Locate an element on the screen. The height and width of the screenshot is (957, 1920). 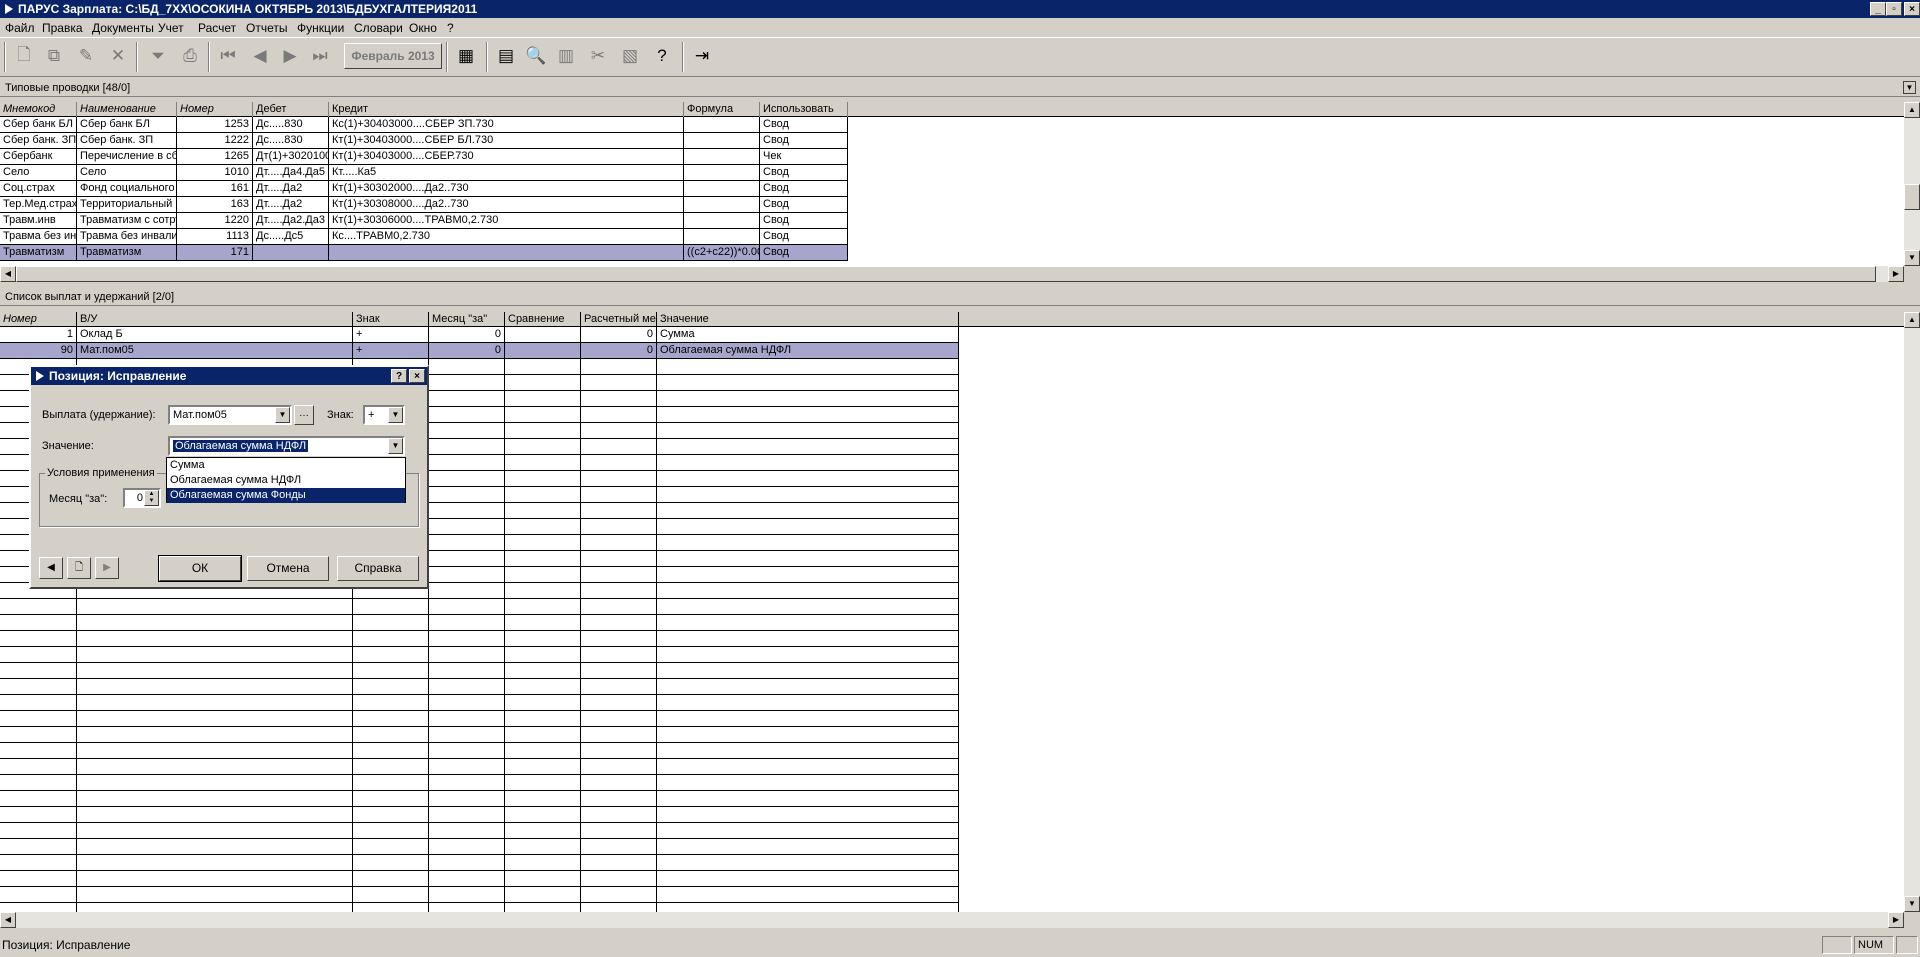
month-spinner: 0 ▲ ▼ is located at coordinates (142, 498).